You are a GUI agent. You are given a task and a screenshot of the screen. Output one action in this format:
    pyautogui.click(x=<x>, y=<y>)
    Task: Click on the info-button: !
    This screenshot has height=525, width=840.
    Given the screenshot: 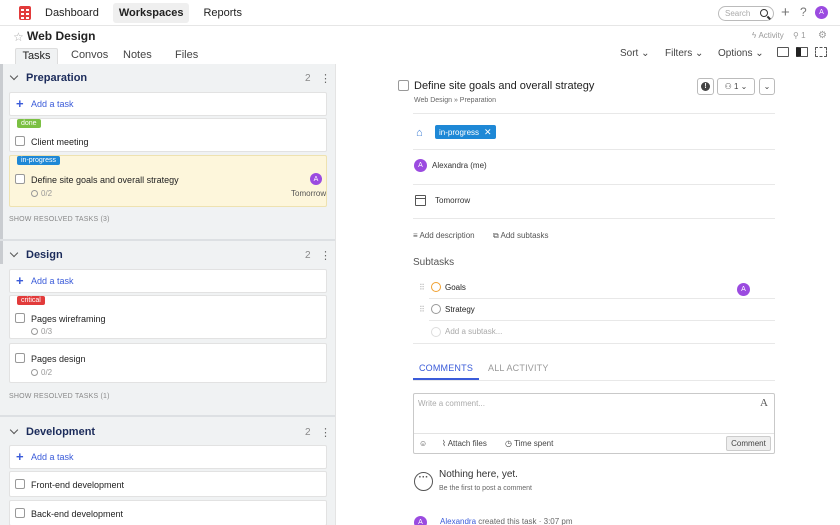 What is the action you would take?
    pyautogui.click(x=705, y=86)
    